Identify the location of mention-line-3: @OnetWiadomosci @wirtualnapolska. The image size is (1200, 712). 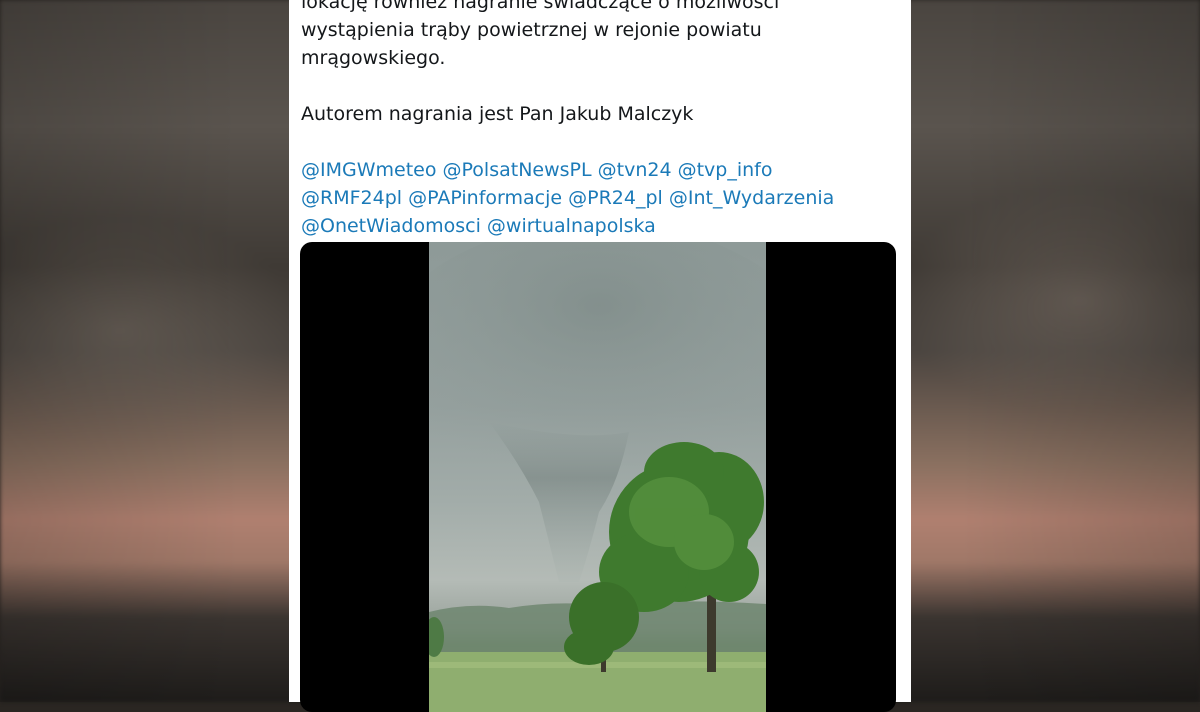
(596, 226).